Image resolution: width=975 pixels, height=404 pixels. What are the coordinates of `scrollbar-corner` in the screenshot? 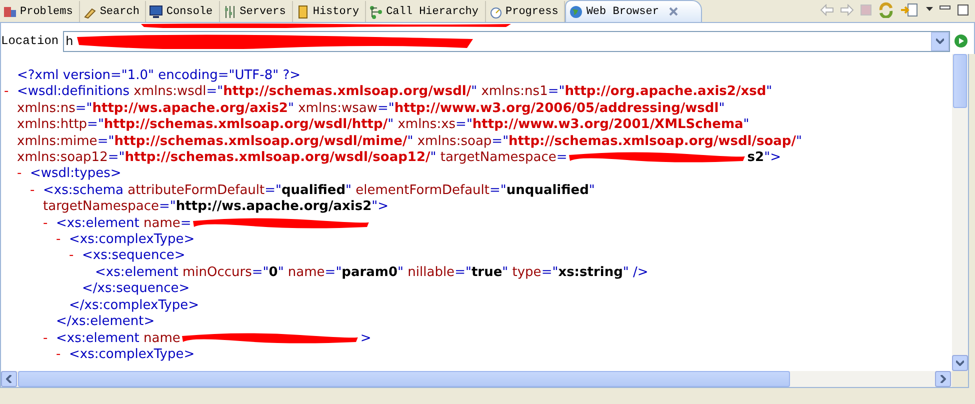 It's located at (960, 379).